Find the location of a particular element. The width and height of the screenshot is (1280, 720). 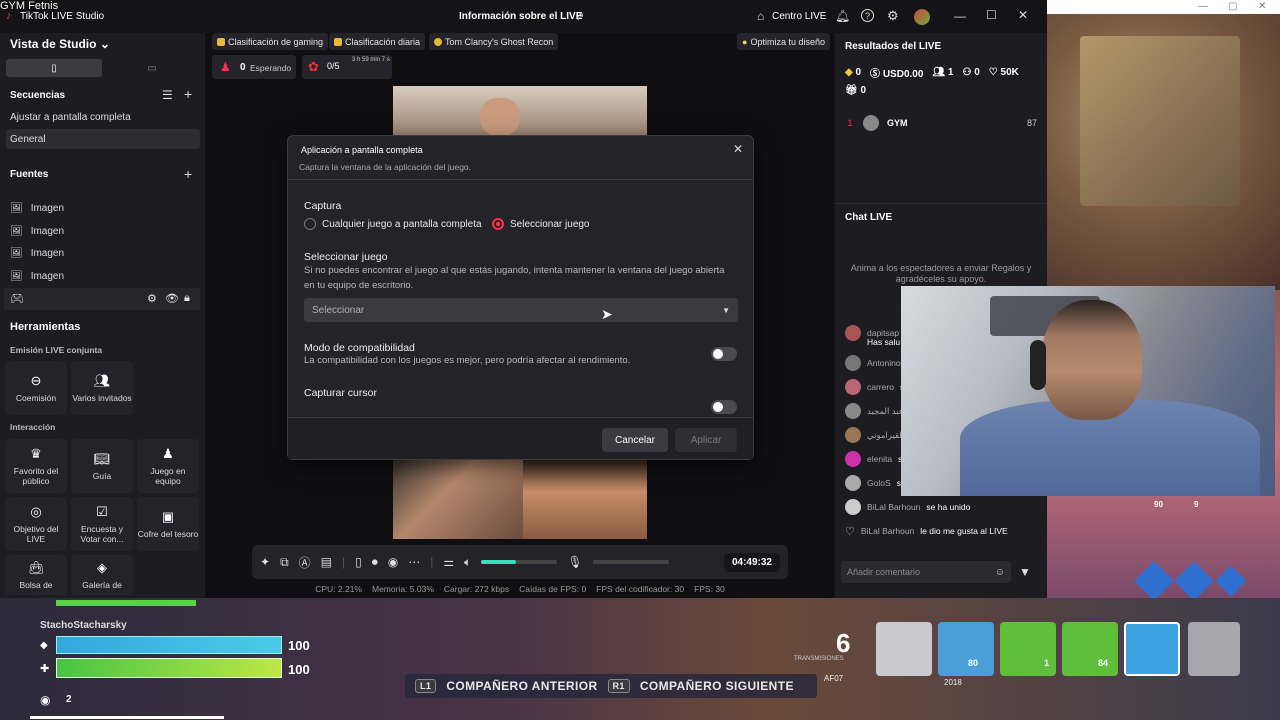

magic-icon: ✦ is located at coordinates (265, 562).